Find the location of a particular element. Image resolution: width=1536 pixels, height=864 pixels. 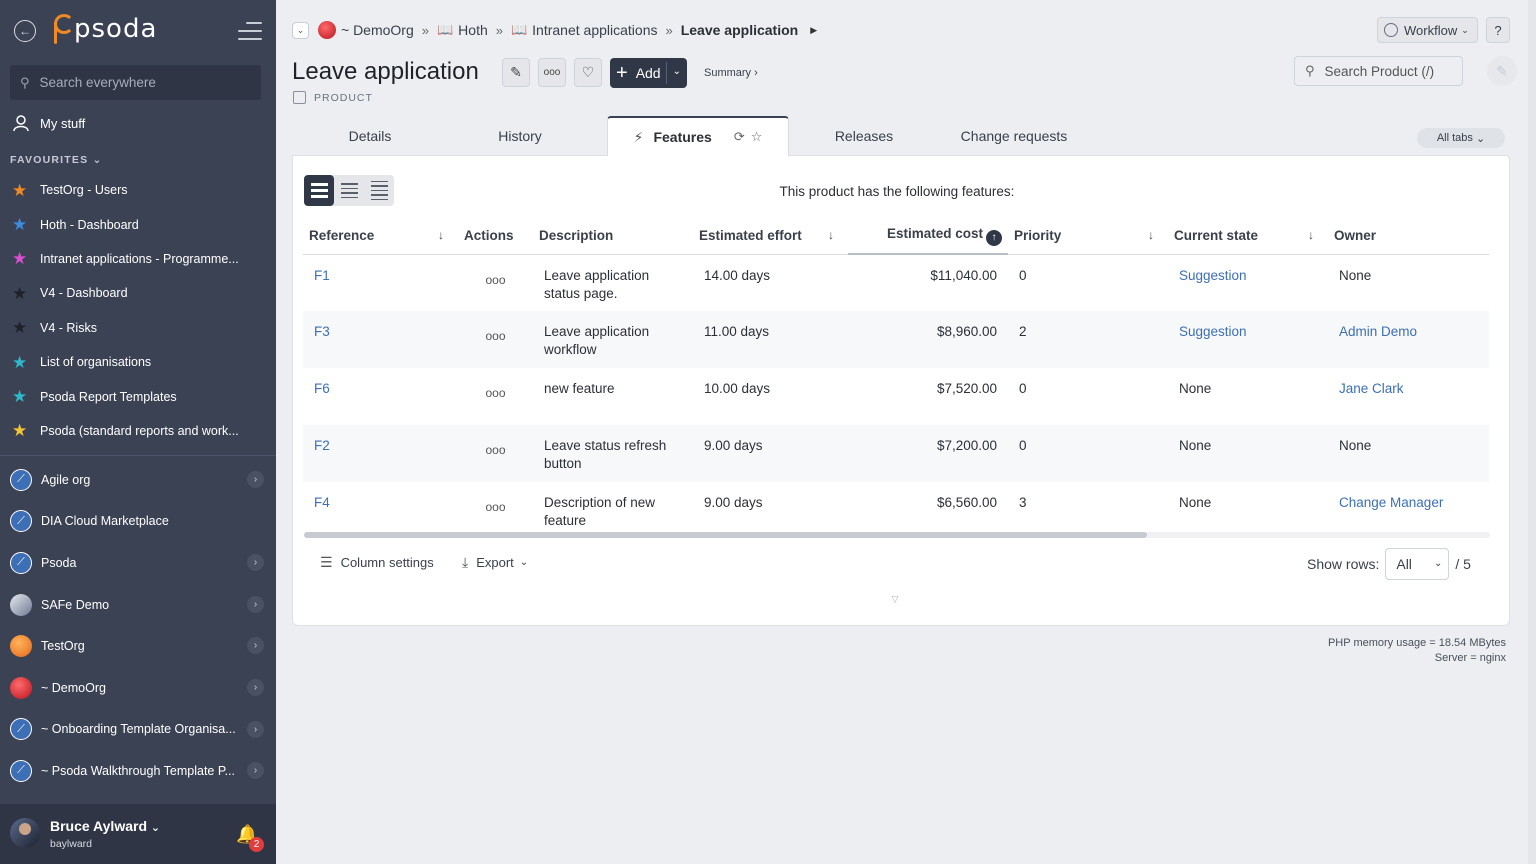

workflow-button: Workflow ⌄ is located at coordinates (1427, 30).